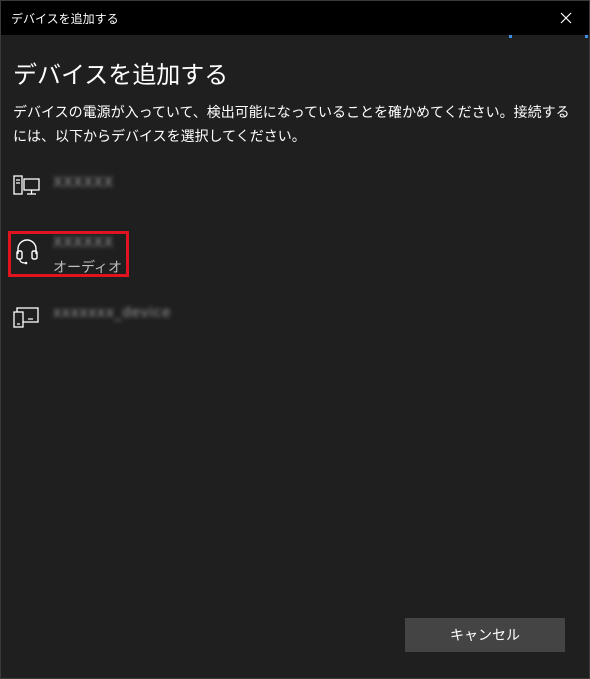  What do you see at coordinates (294, 191) in the screenshot?
I see `device-item-computer: XXXXXX` at bounding box center [294, 191].